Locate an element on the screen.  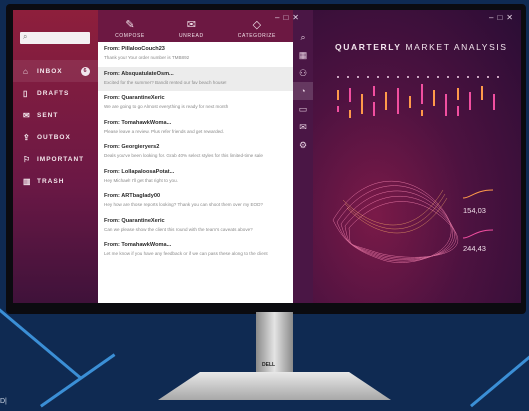
categorize-button: ◇ CATEGORIZE is located at coordinates (257, 29).